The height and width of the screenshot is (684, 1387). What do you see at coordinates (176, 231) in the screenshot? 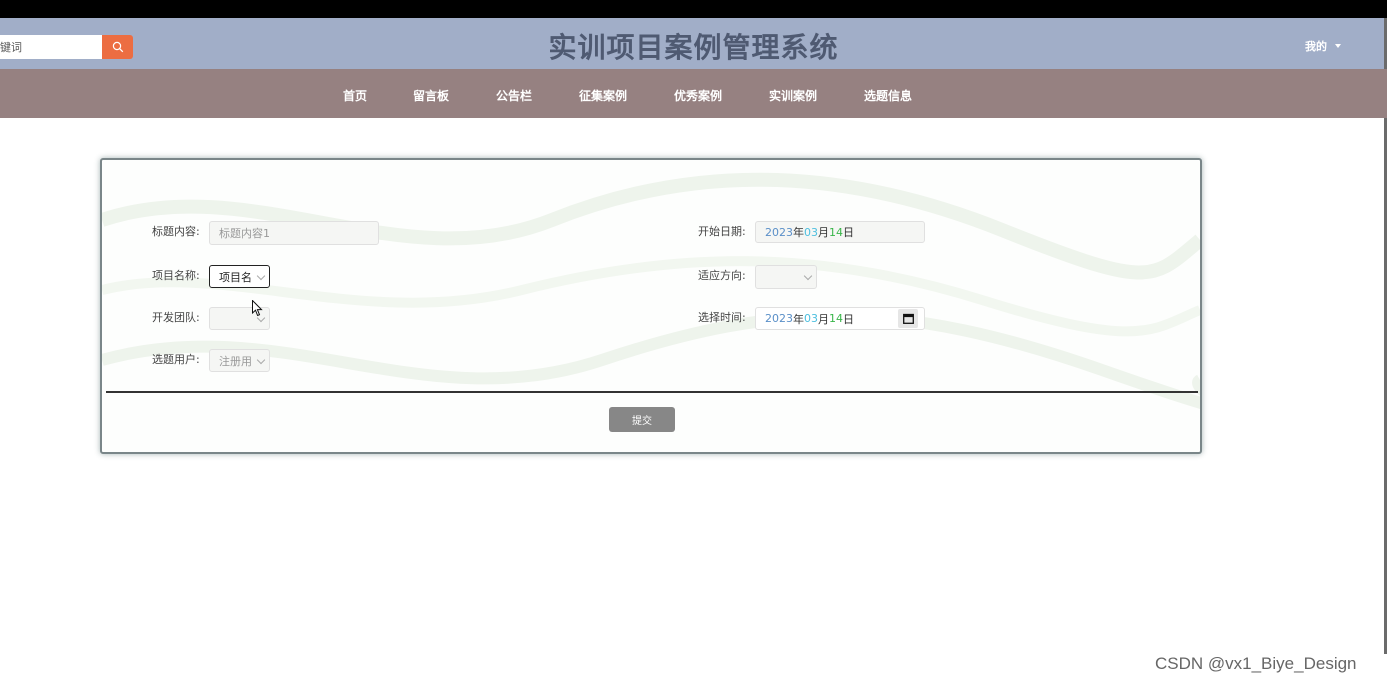
I see `title-content-label: 标题内容:` at bounding box center [176, 231].